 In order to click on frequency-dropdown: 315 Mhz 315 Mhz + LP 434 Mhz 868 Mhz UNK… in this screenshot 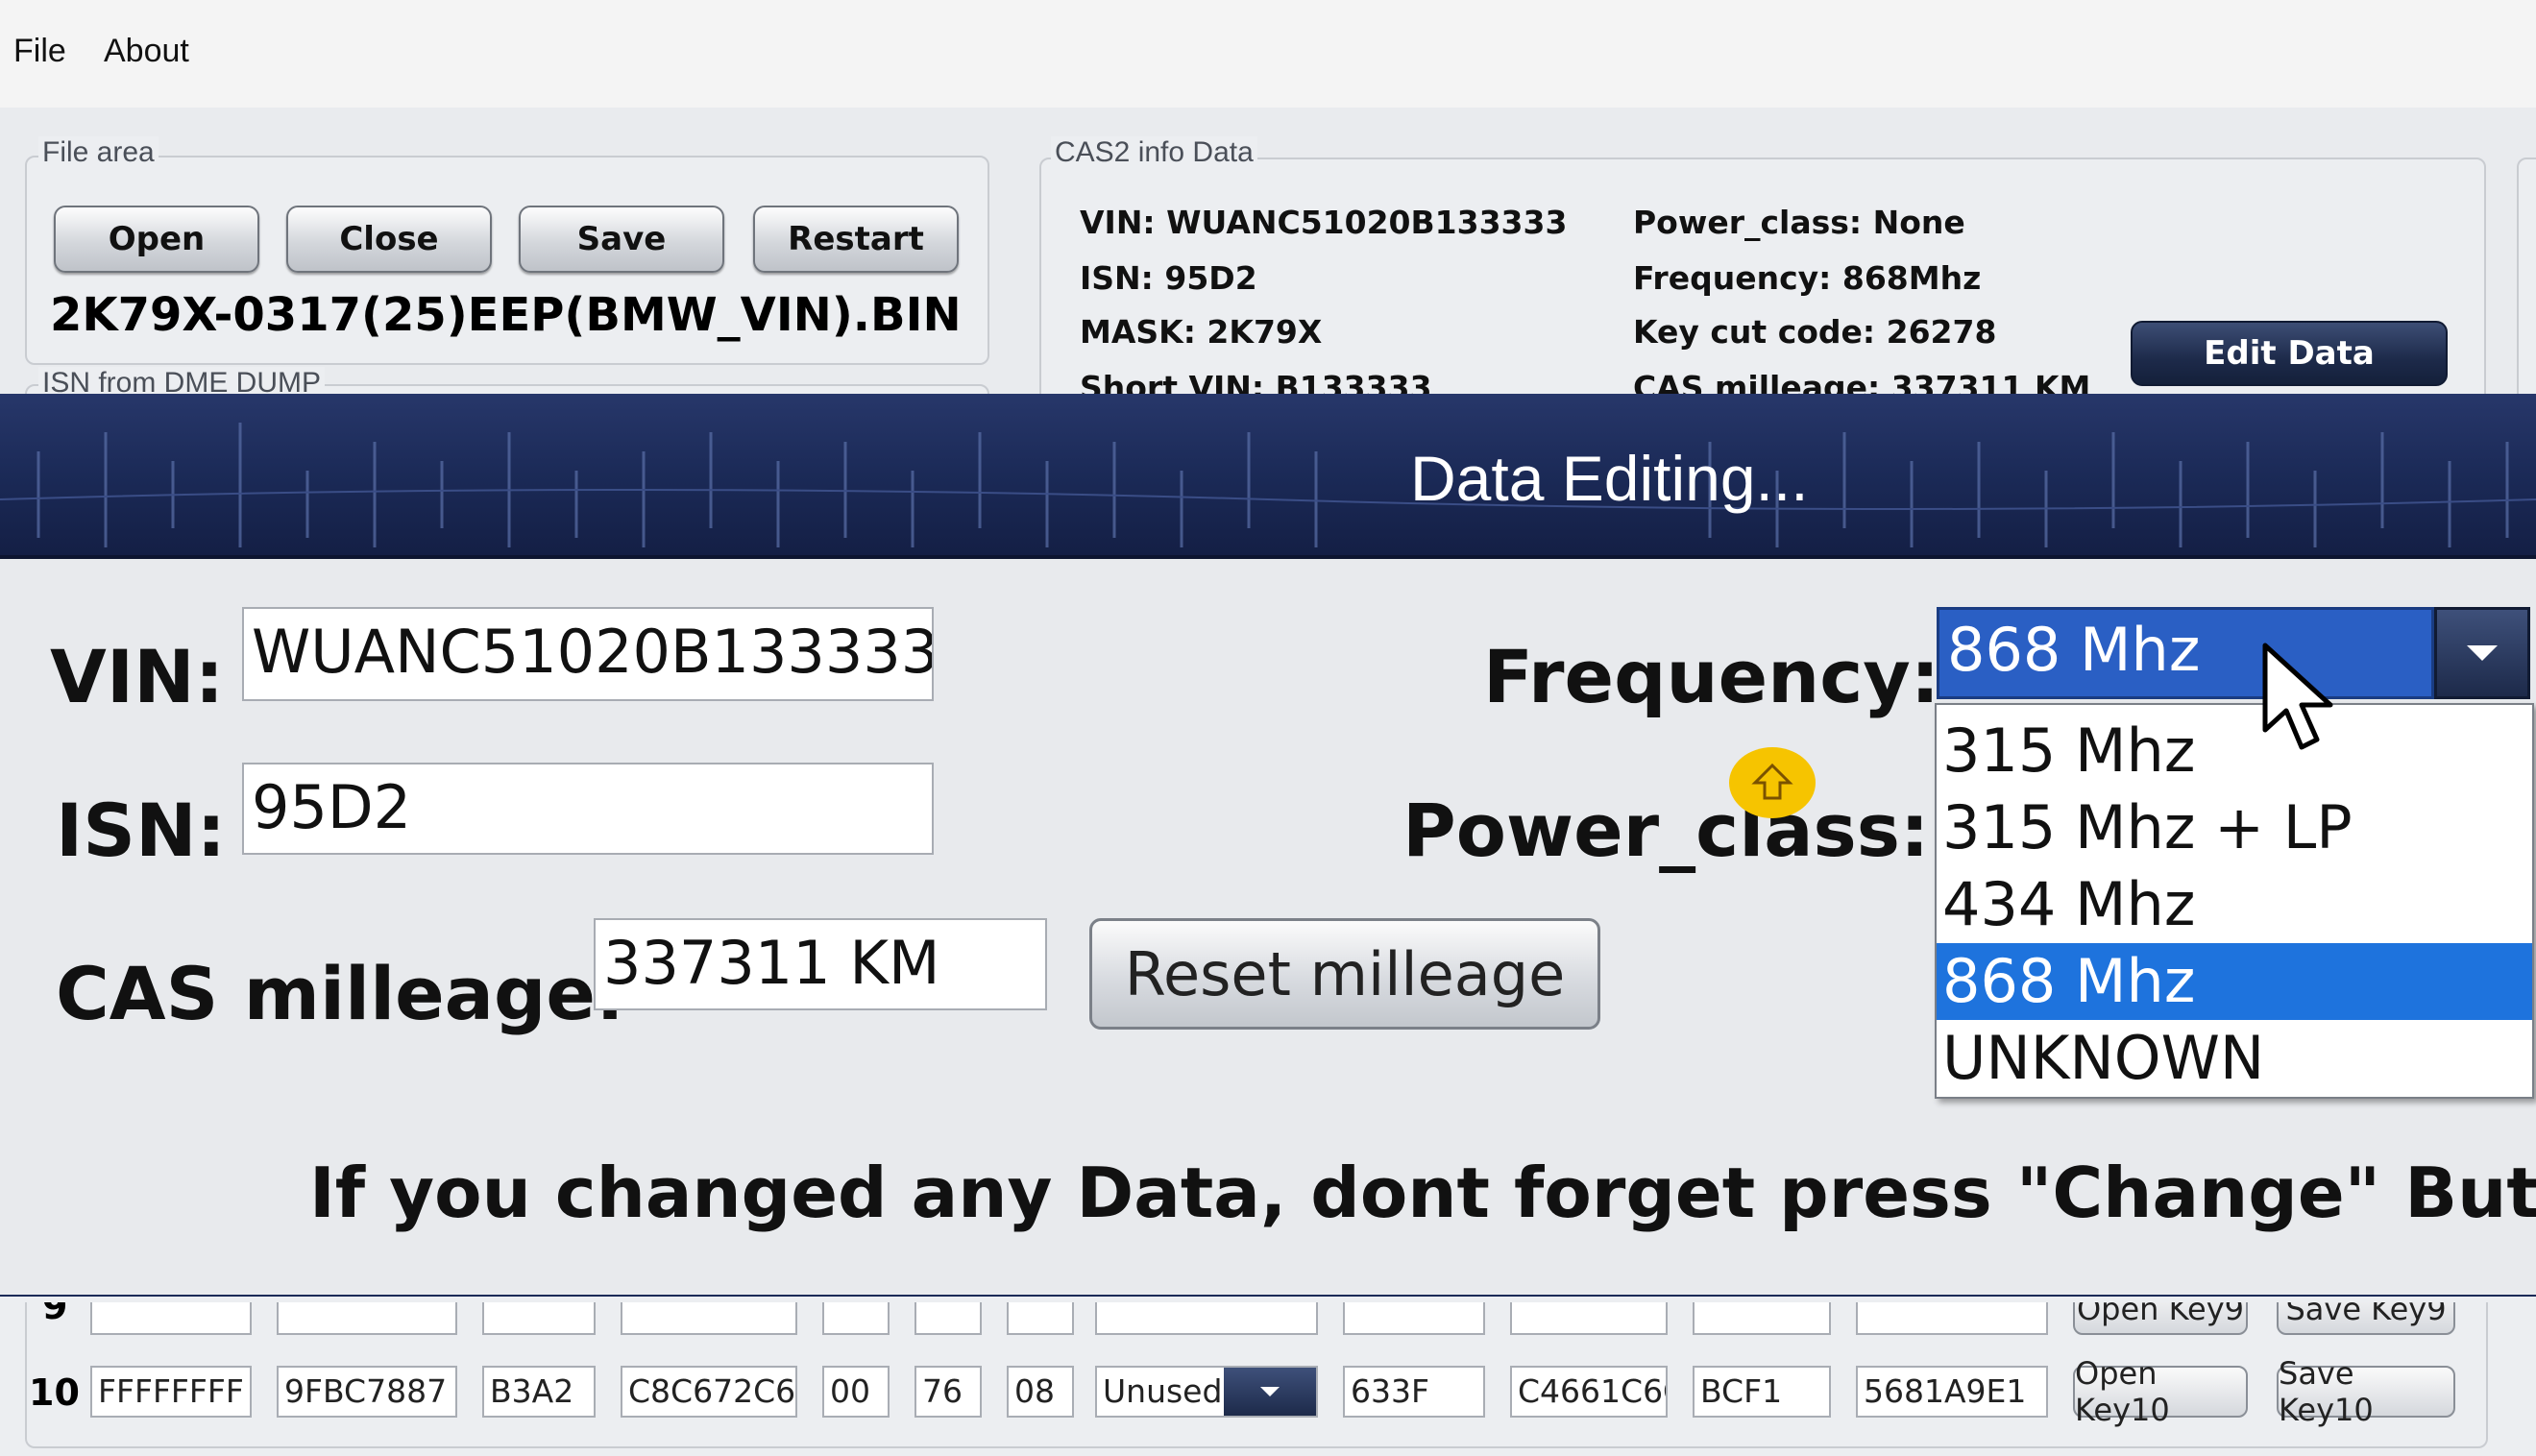, I will do `click(2234, 901)`.